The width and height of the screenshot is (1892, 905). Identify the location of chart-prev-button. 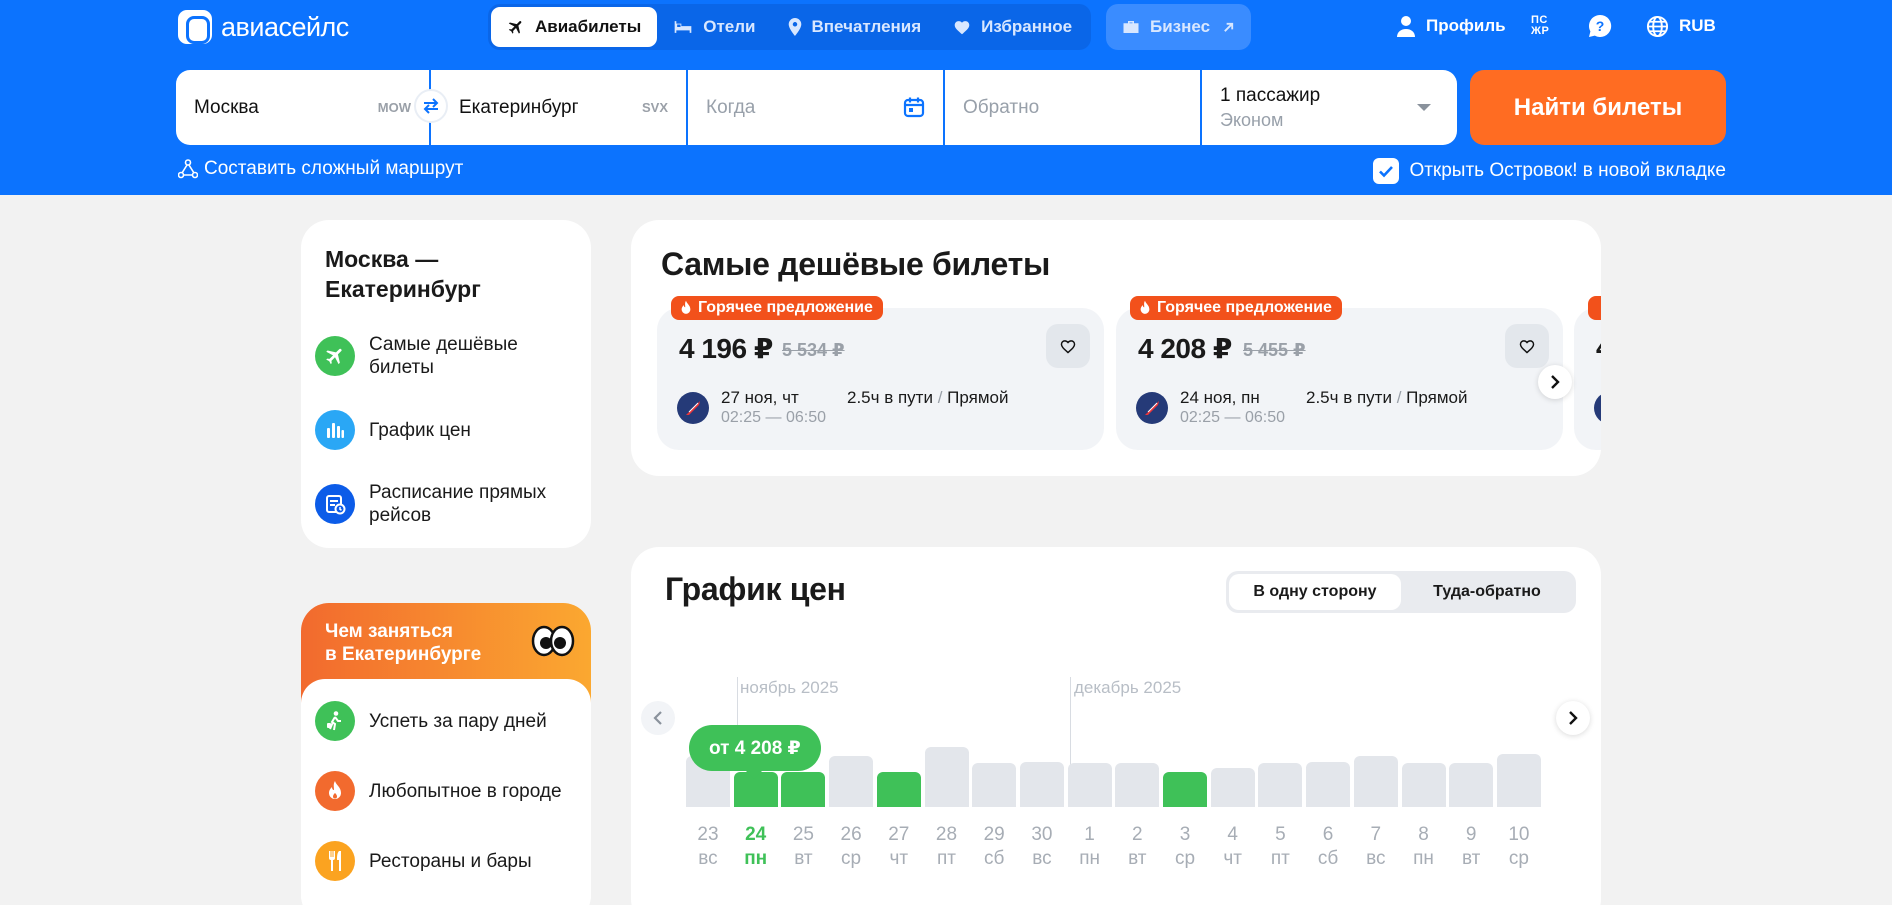
(658, 718).